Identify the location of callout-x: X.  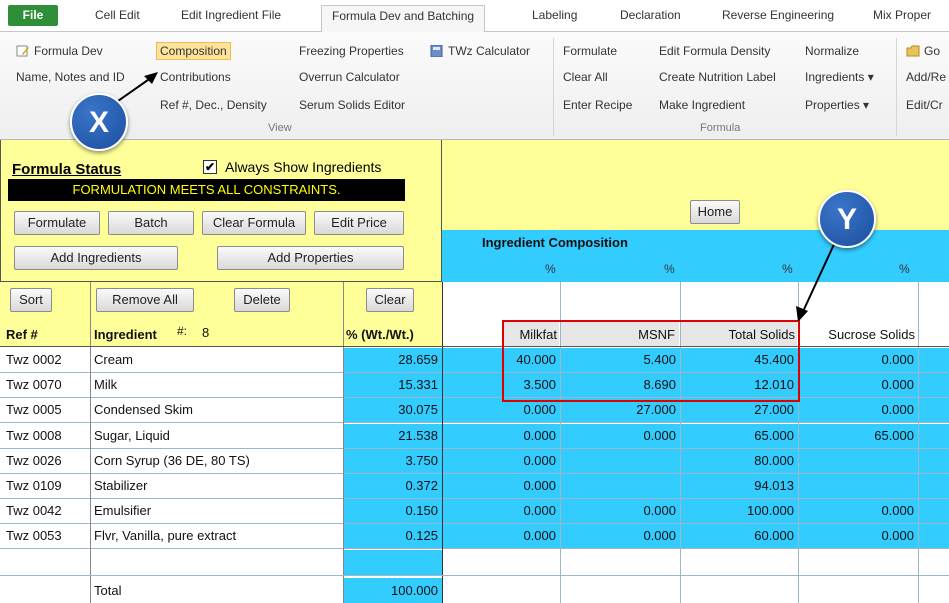
(99, 122).